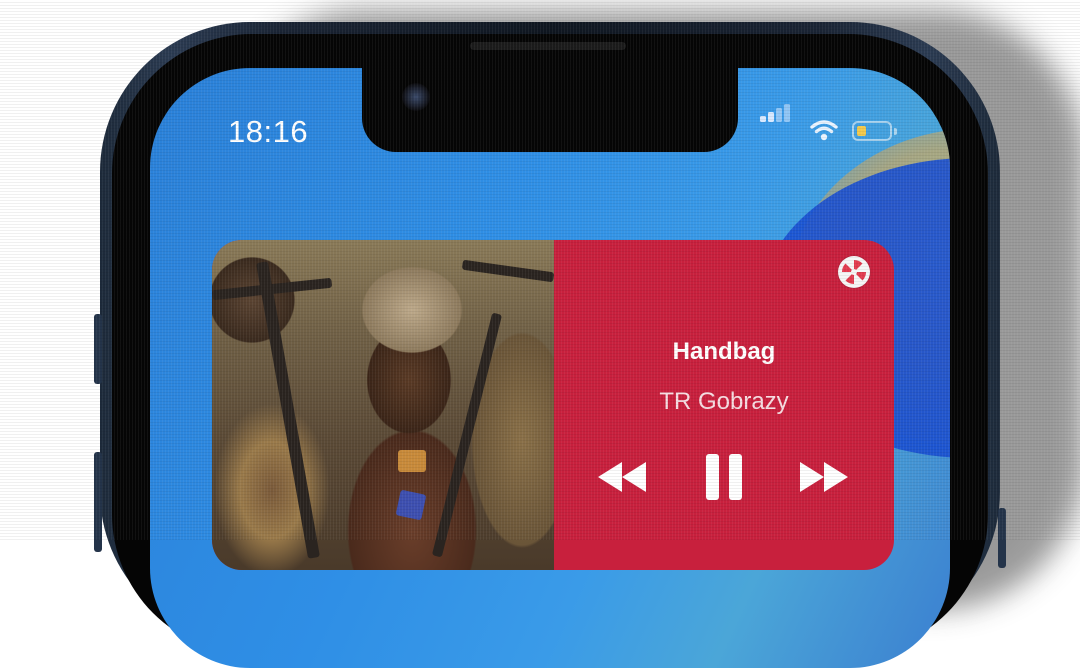 Image resolution: width=1080 pixels, height=668 pixels. What do you see at coordinates (724, 351) in the screenshot?
I see `track-title: Handbag` at bounding box center [724, 351].